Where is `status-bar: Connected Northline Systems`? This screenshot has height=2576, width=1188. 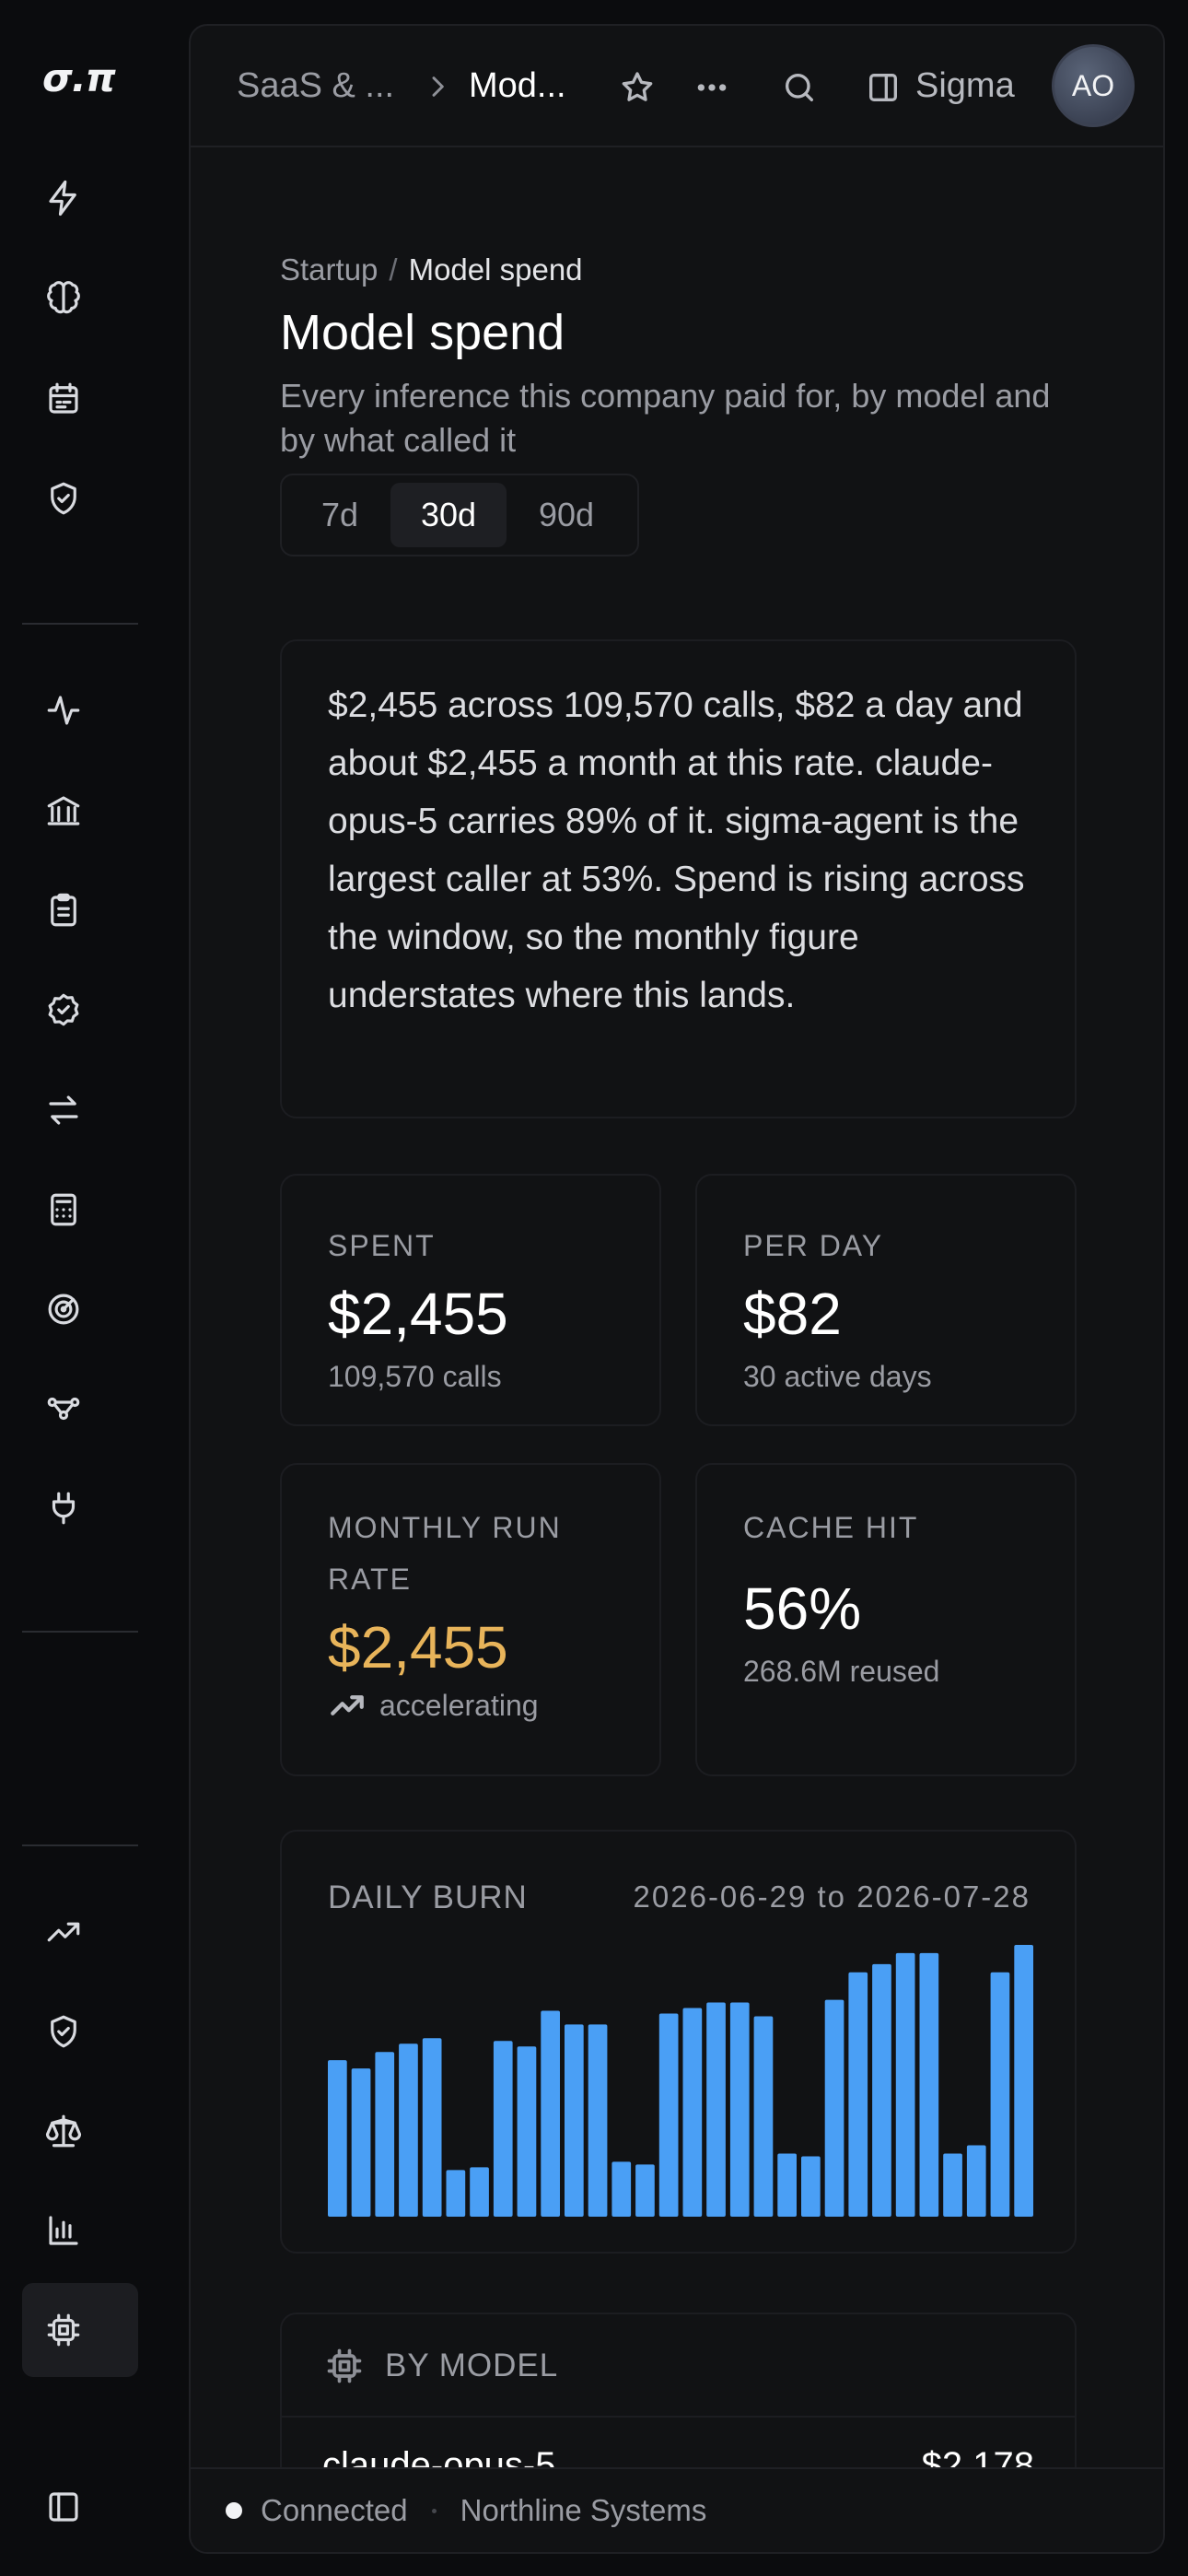
status-bar: Connected Northline Systems is located at coordinates (677, 2509).